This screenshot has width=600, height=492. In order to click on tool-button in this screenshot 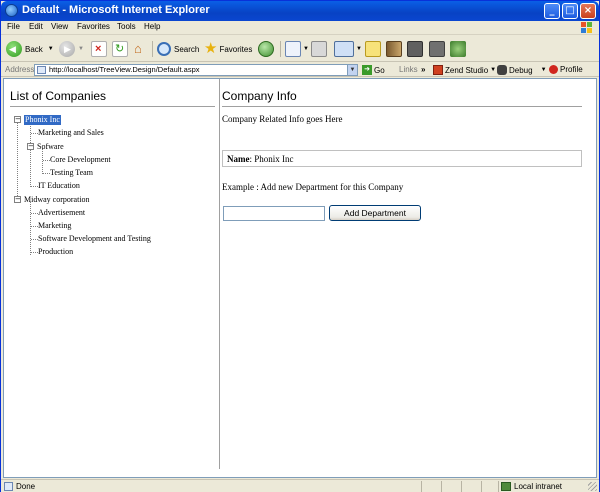, I will do `click(437, 49)`.